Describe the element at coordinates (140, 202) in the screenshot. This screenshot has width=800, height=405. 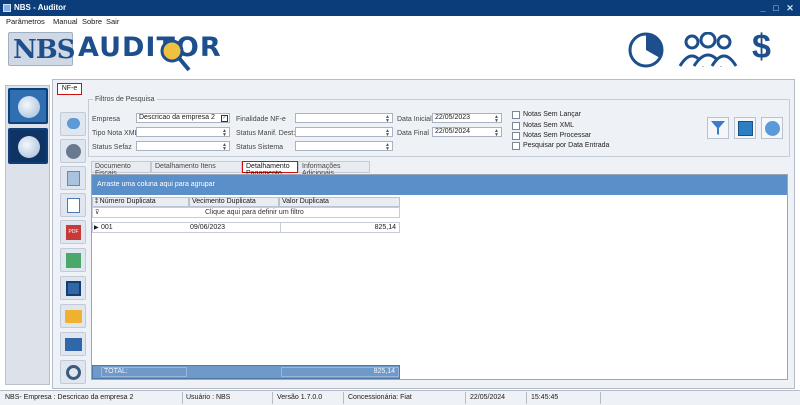
I see `column-numero-duplicata: ⁑ Número Duplicata` at that location.